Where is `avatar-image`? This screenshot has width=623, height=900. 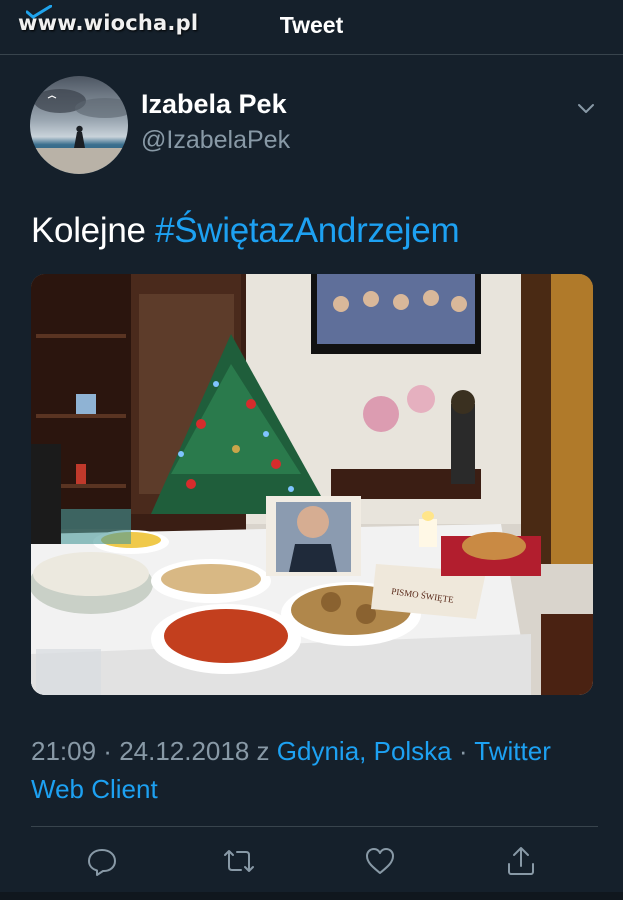
avatar-image is located at coordinates (79, 125).